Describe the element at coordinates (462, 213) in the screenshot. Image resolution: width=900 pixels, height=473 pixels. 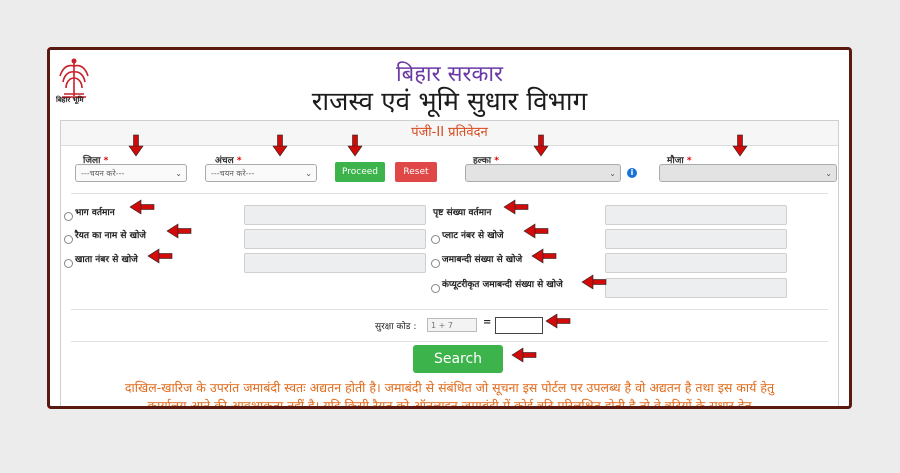
I see `prishth-label: पृष्ट संख्या वर्तमान` at that location.